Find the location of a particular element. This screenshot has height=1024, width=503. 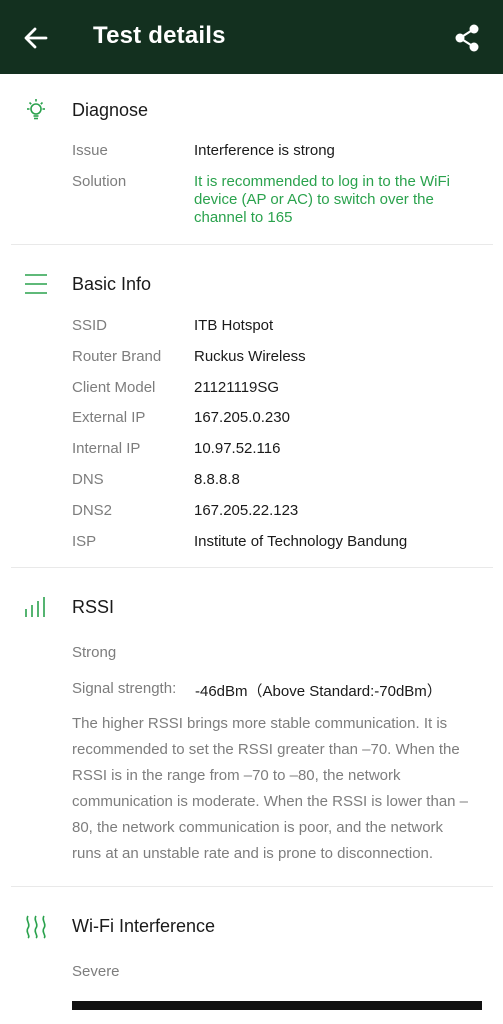

info-value: 167.205.0.230 is located at coordinates (242, 417).